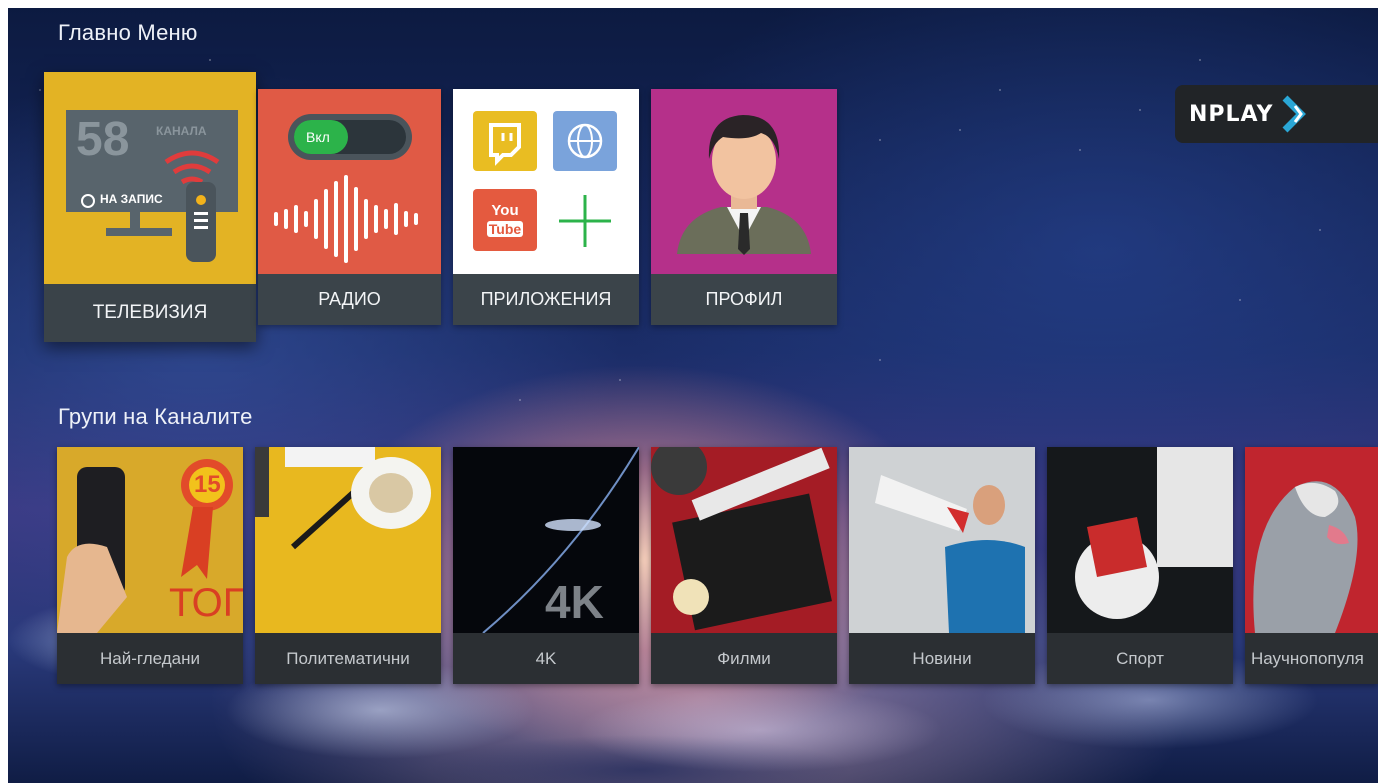 This screenshot has height=783, width=1378. What do you see at coordinates (505, 220) in the screenshot?
I see `youtube-icon: You Tube` at bounding box center [505, 220].